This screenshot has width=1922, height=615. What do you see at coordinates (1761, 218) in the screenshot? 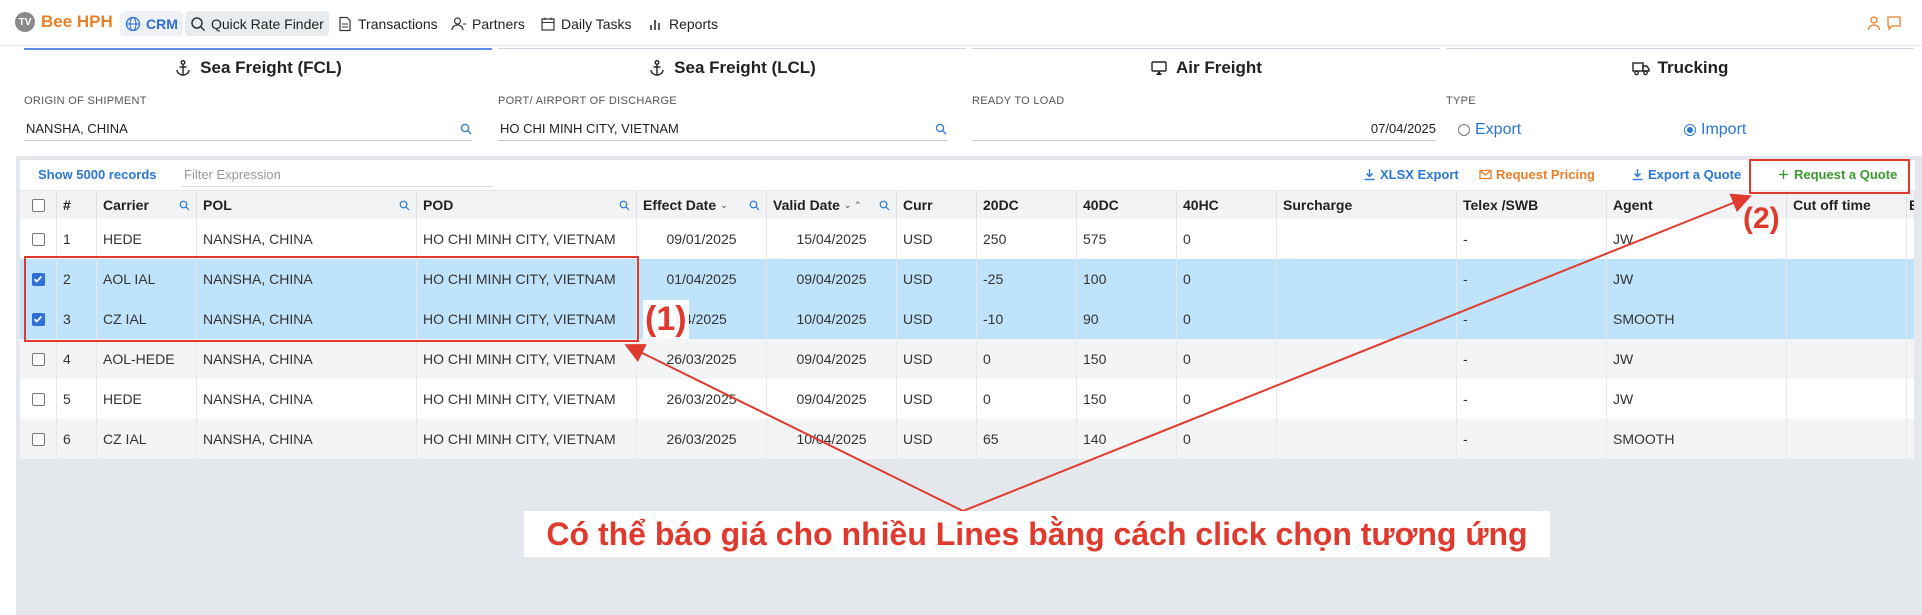
I see `annotation-label-2: (2)` at bounding box center [1761, 218].